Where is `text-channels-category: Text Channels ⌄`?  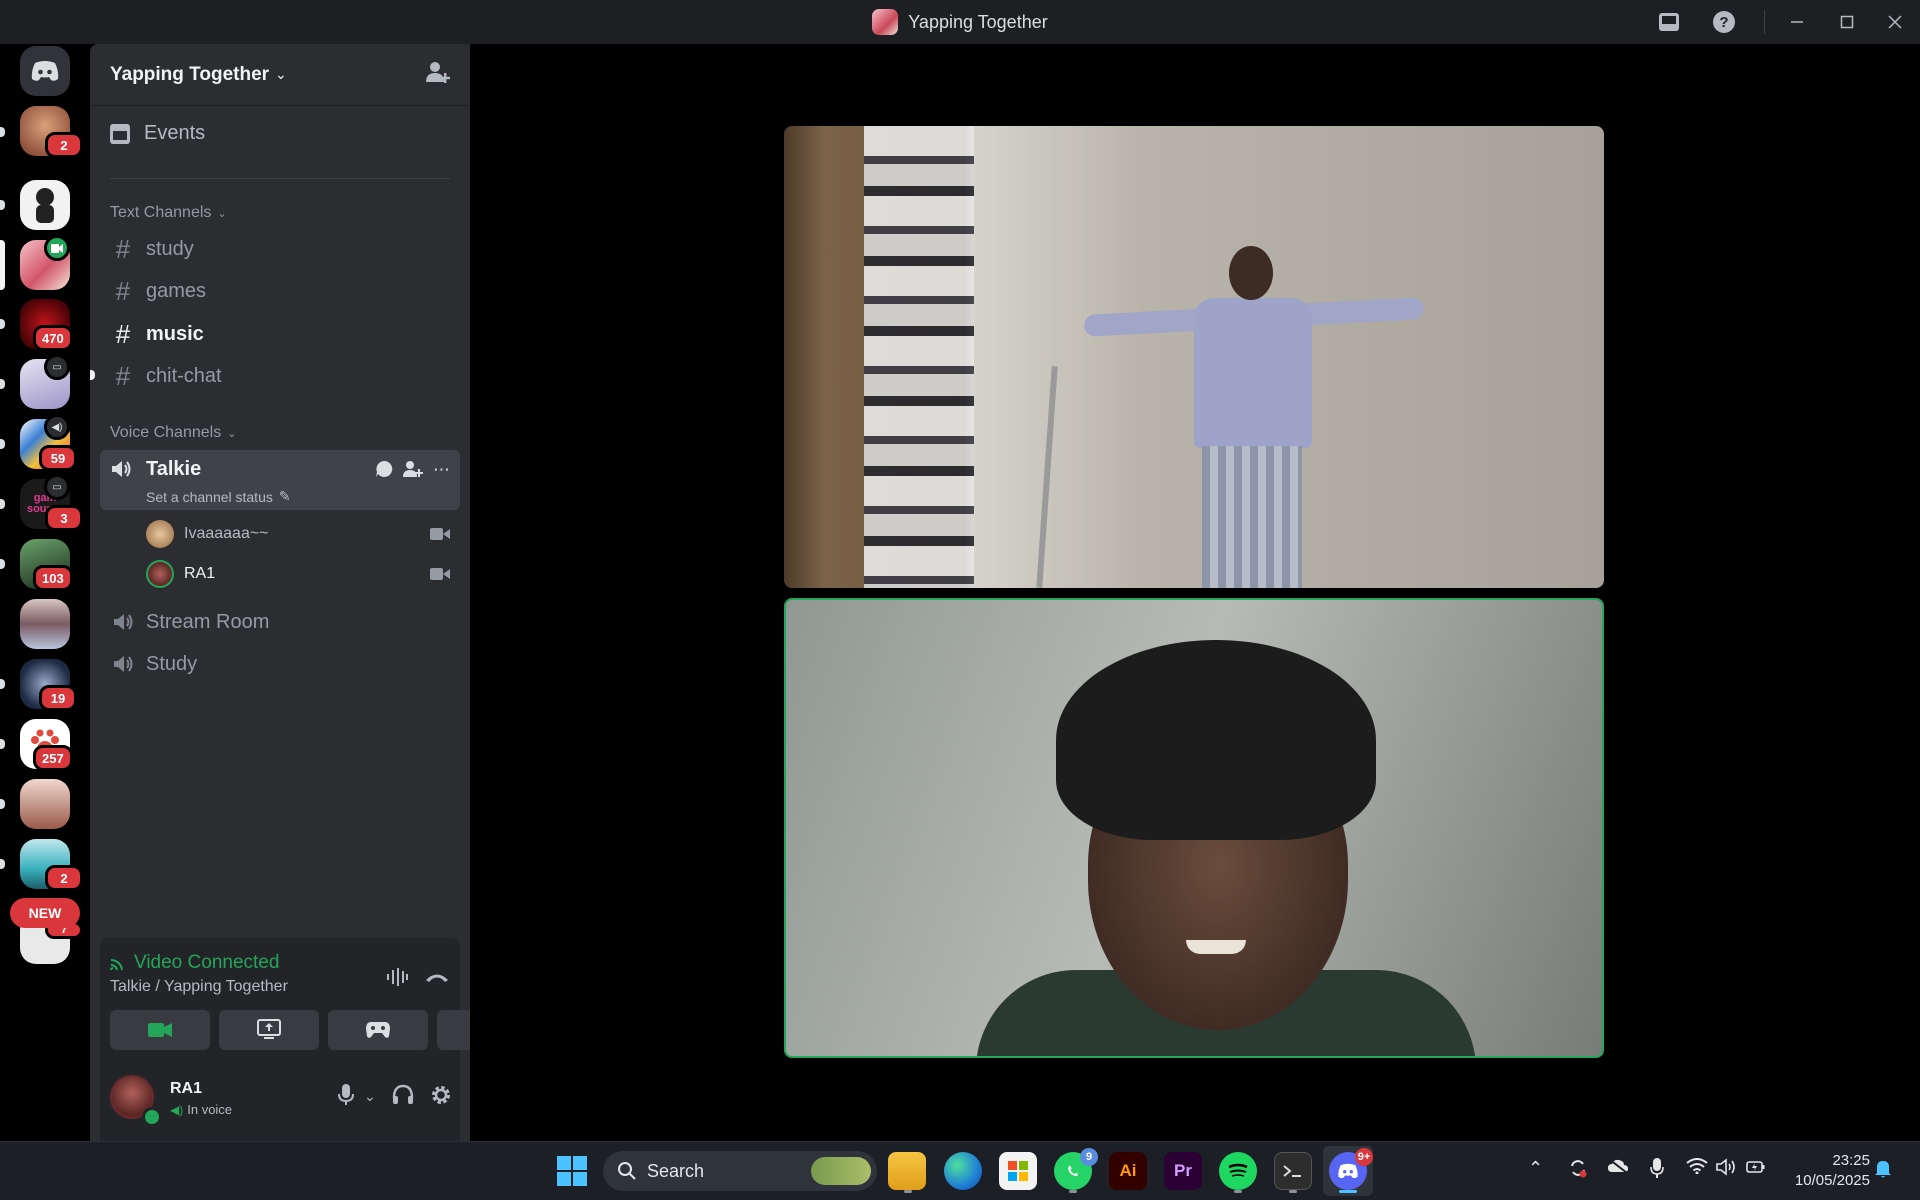 text-channels-category: Text Channels ⌄ is located at coordinates (168, 213).